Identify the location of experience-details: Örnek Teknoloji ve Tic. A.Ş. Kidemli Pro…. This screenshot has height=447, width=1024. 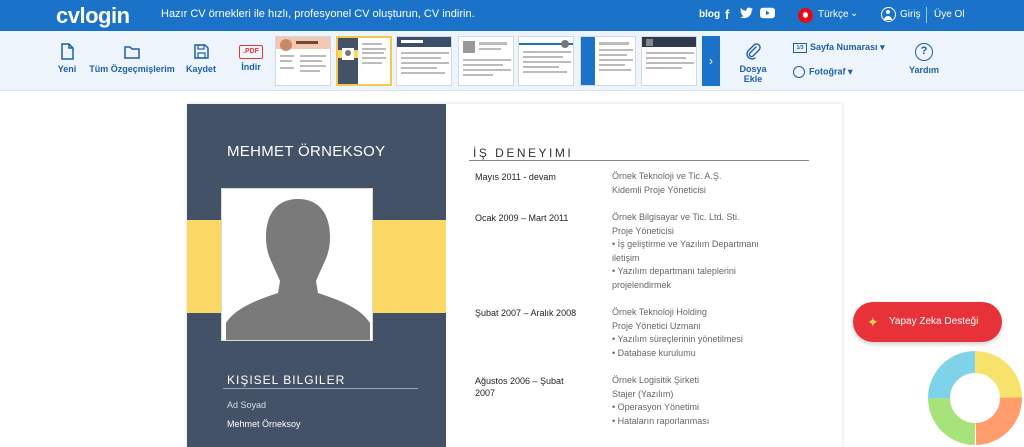
(702, 183).